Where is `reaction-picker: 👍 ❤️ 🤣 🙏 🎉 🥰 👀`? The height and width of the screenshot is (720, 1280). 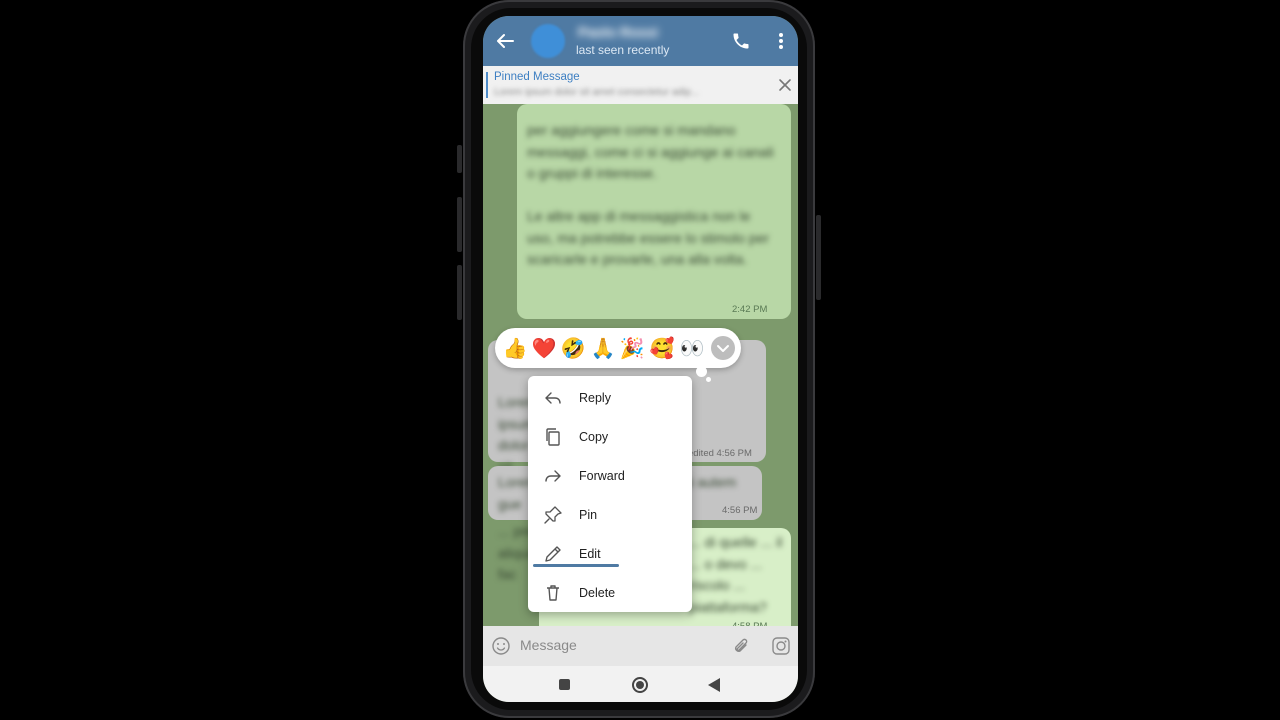 reaction-picker: 👍 ❤️ 🤣 🙏 🎉 🥰 👀 is located at coordinates (618, 348).